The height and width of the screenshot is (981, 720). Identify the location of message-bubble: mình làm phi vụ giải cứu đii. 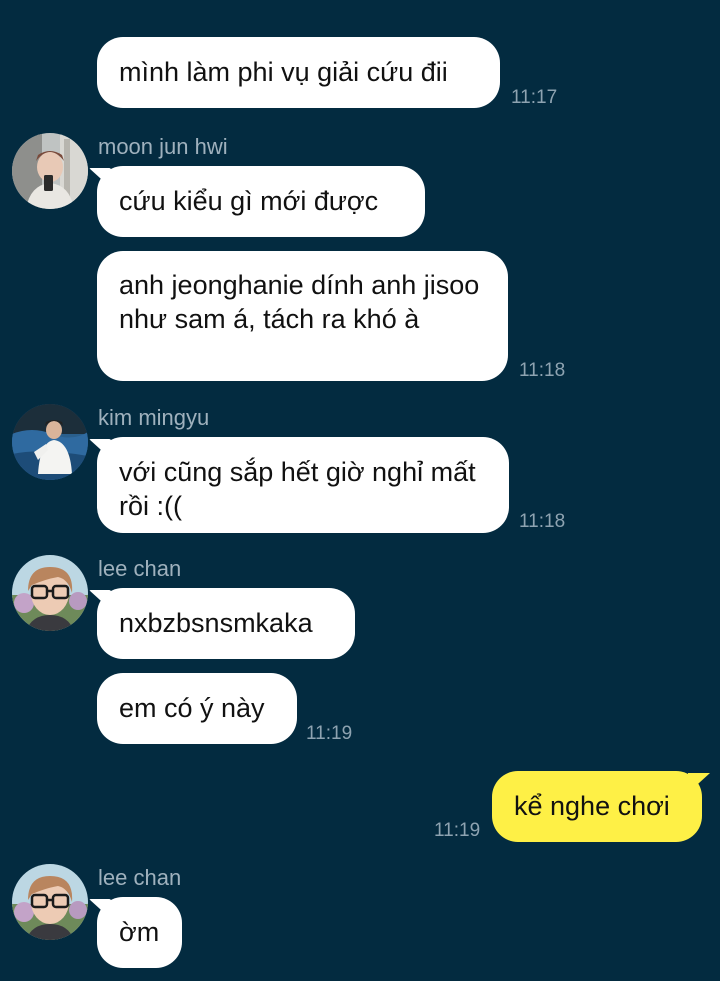
(298, 72).